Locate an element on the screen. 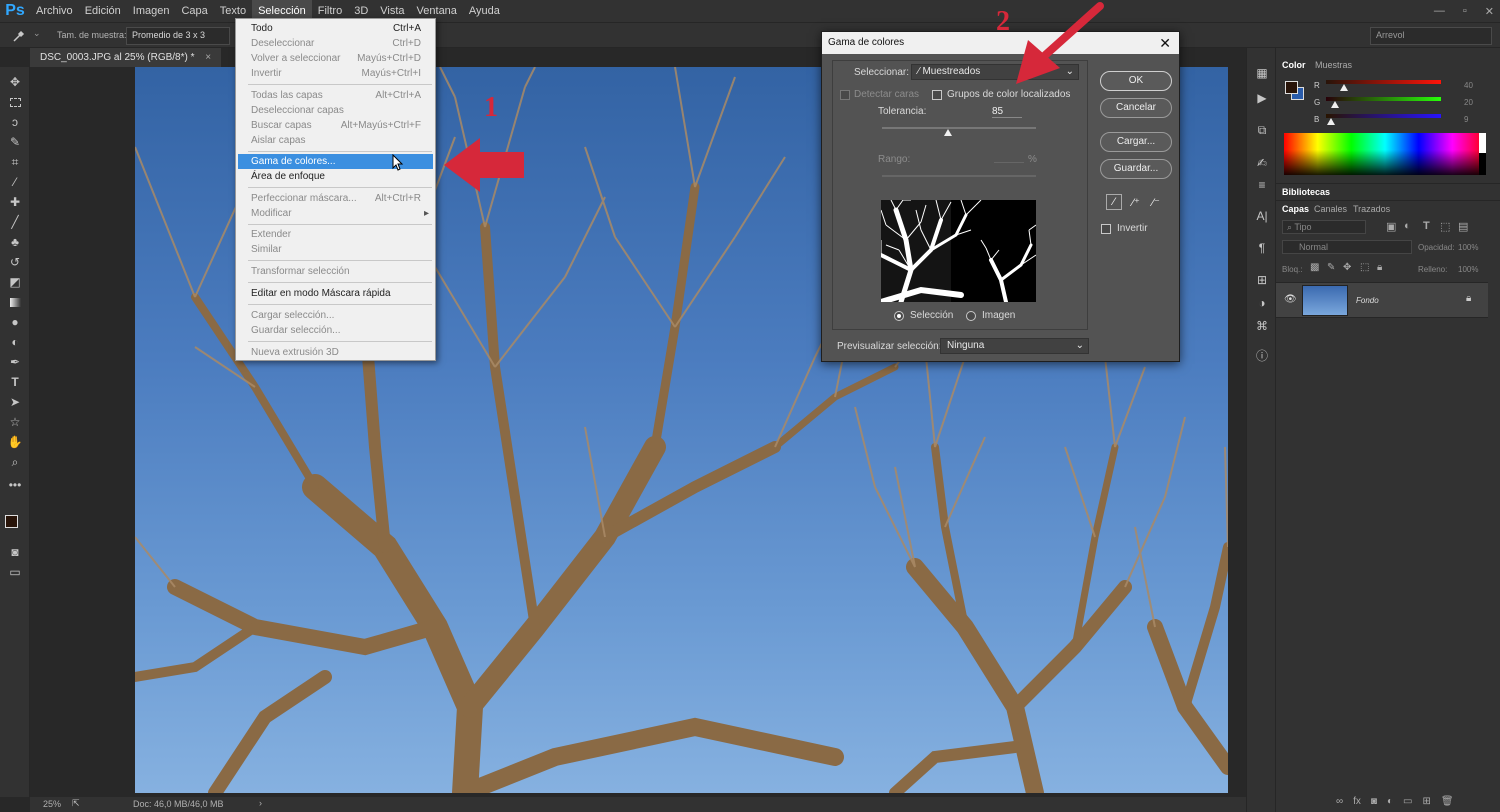 This screenshot has width=1500, height=812. more-tools-icon: ••• is located at coordinates (15, 485).